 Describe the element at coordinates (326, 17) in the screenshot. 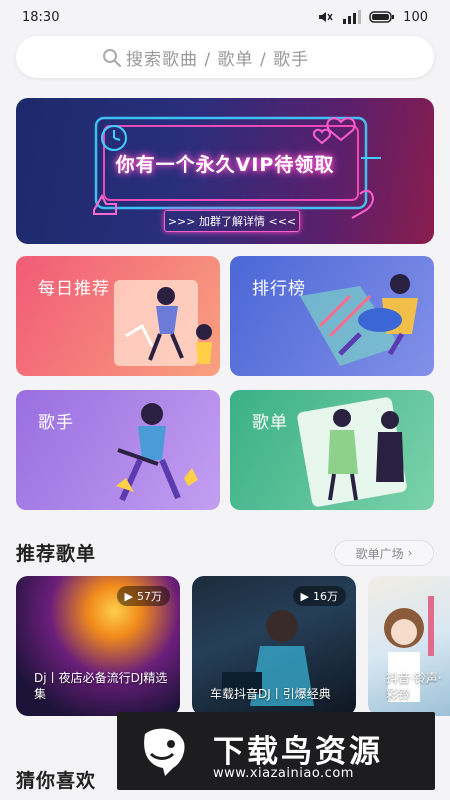

I see `mute-icon` at that location.